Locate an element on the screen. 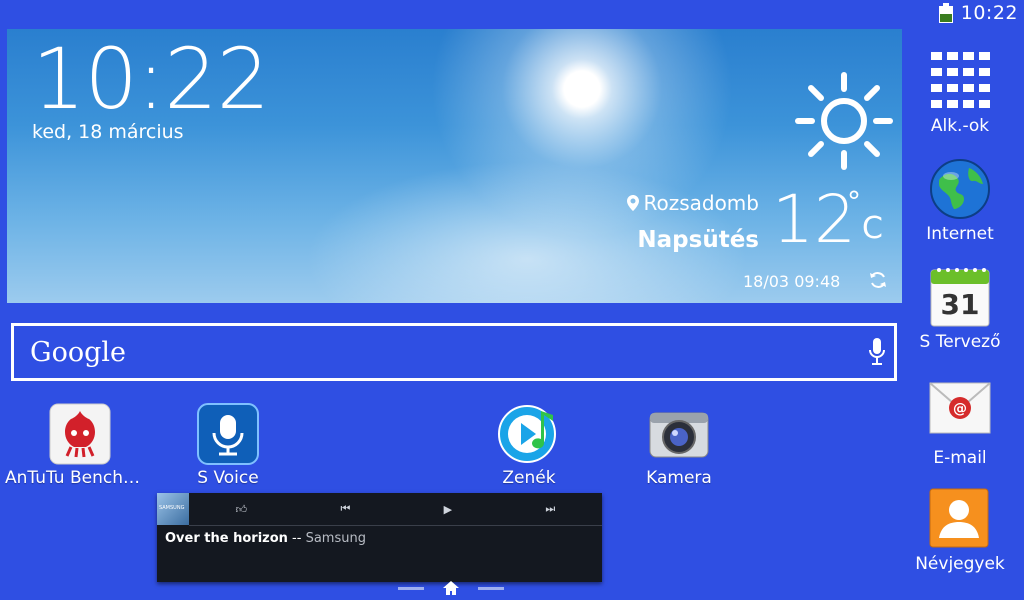 The height and width of the screenshot is (600, 1024). app-zenek: Zenék is located at coordinates (529, 445).